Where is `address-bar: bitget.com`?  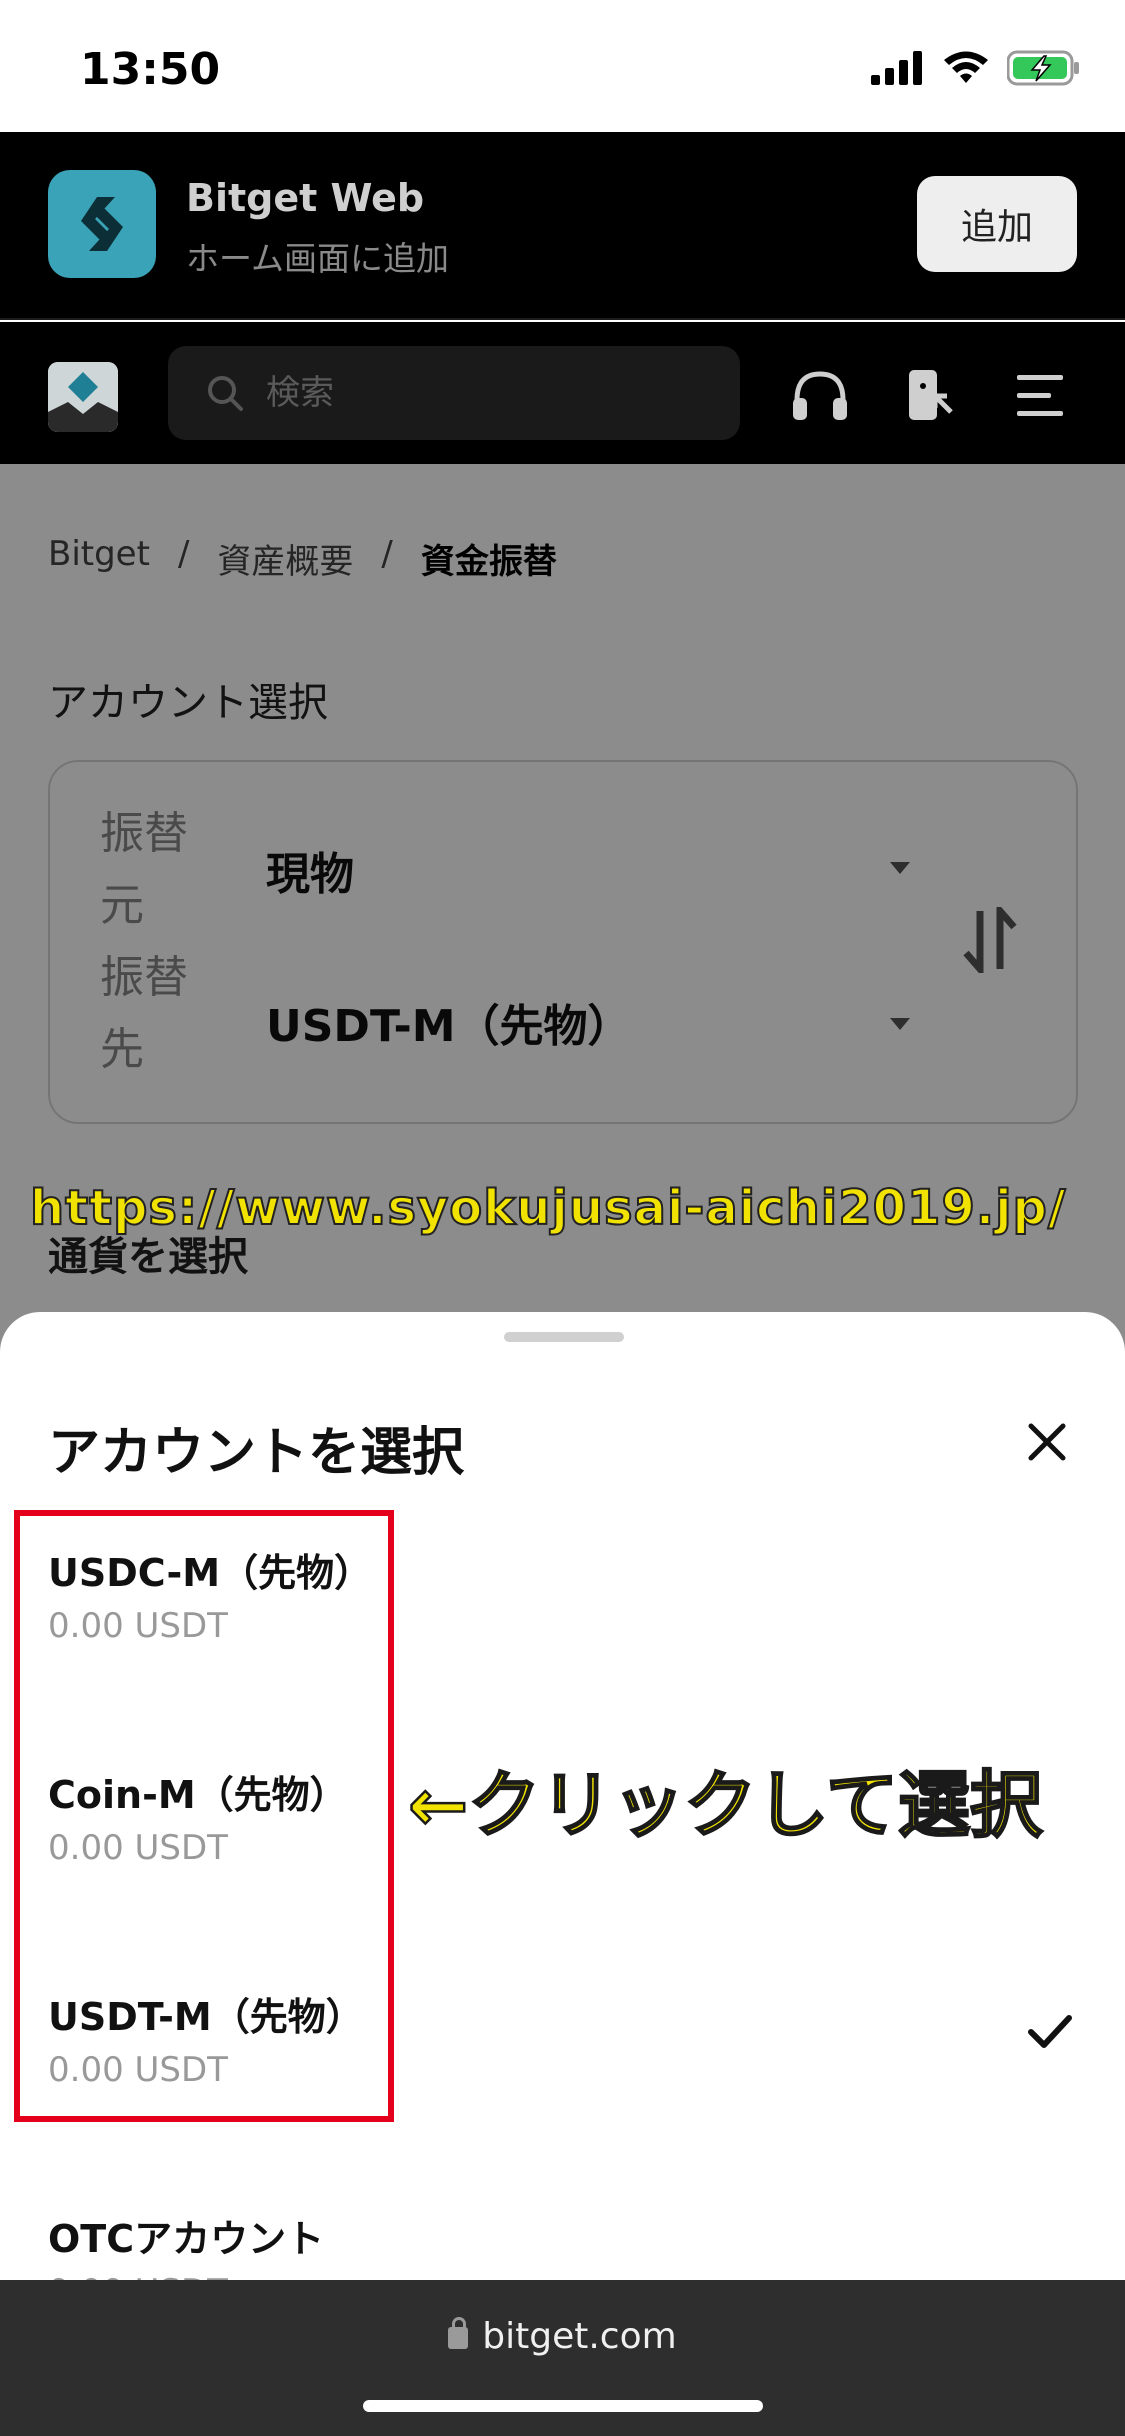 address-bar: bitget.com is located at coordinates (562, 2336).